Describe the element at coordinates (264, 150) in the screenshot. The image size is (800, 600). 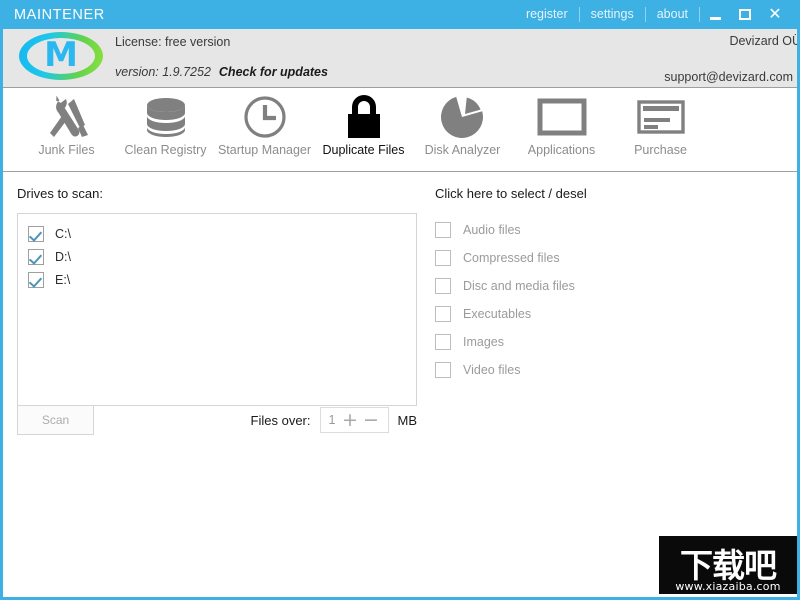
I see `toolbar-label: Startup Manager` at that location.